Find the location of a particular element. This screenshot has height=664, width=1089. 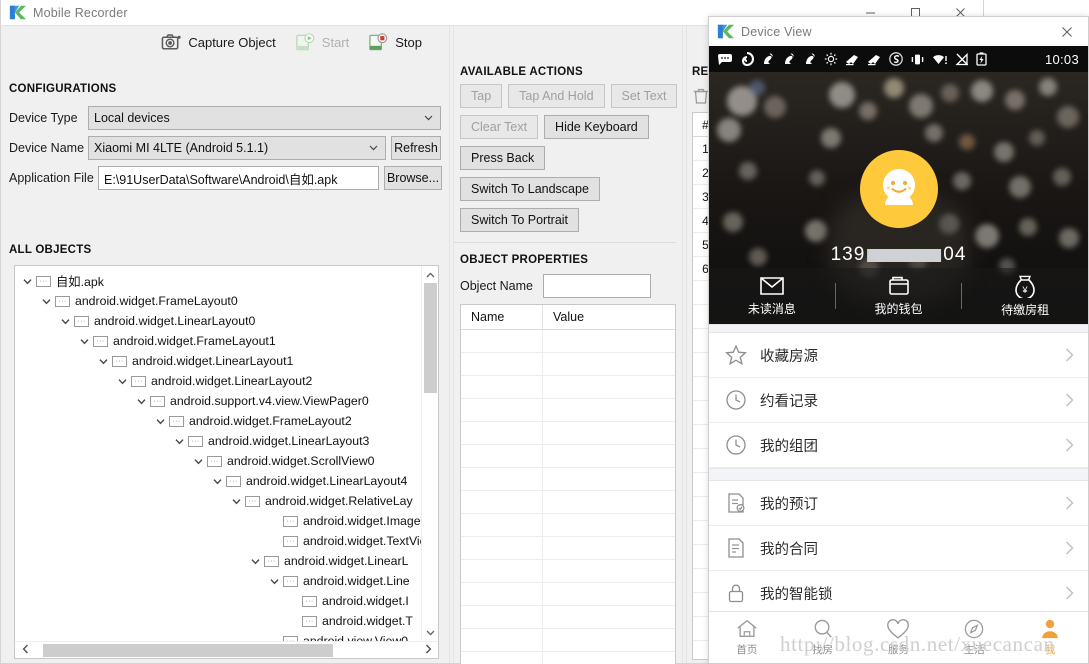

refresh-button: Refresh is located at coordinates (416, 148).